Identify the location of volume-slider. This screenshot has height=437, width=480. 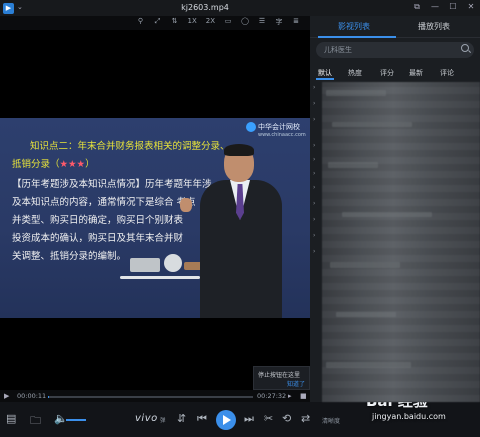
(76, 420).